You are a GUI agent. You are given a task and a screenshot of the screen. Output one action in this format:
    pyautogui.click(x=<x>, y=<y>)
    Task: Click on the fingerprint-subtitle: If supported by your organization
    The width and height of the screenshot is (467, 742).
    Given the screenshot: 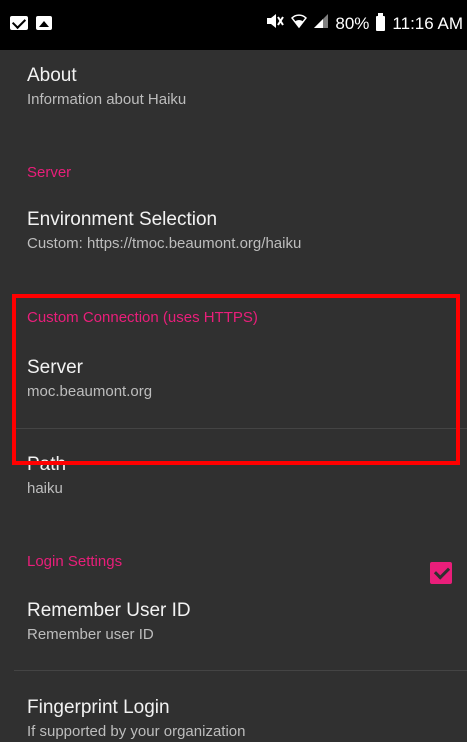 What is the action you would take?
    pyautogui.click(x=136, y=731)
    